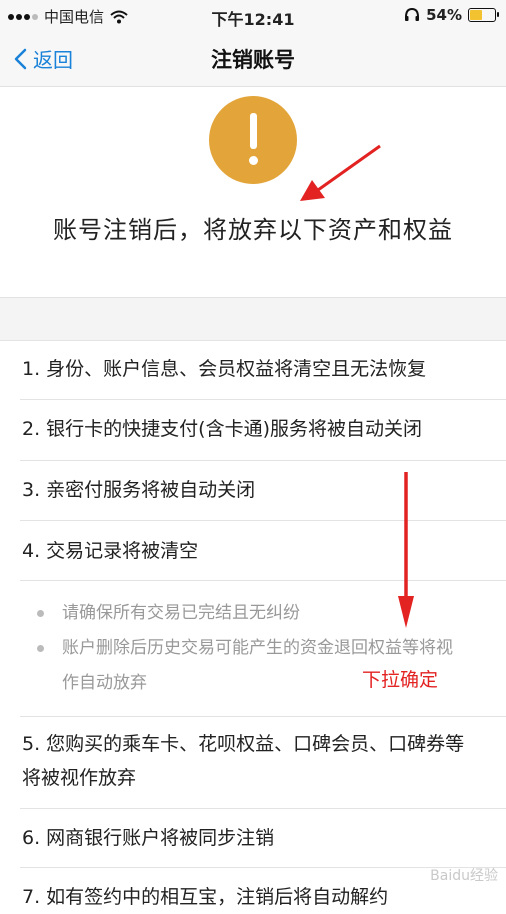 The image size is (506, 914). I want to click on annotation-arrows, so click(357, 386).